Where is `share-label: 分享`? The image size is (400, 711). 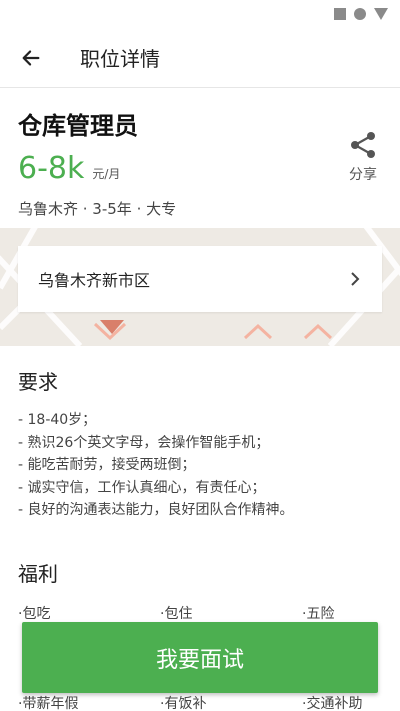
share-label: 分享 is located at coordinates (363, 175).